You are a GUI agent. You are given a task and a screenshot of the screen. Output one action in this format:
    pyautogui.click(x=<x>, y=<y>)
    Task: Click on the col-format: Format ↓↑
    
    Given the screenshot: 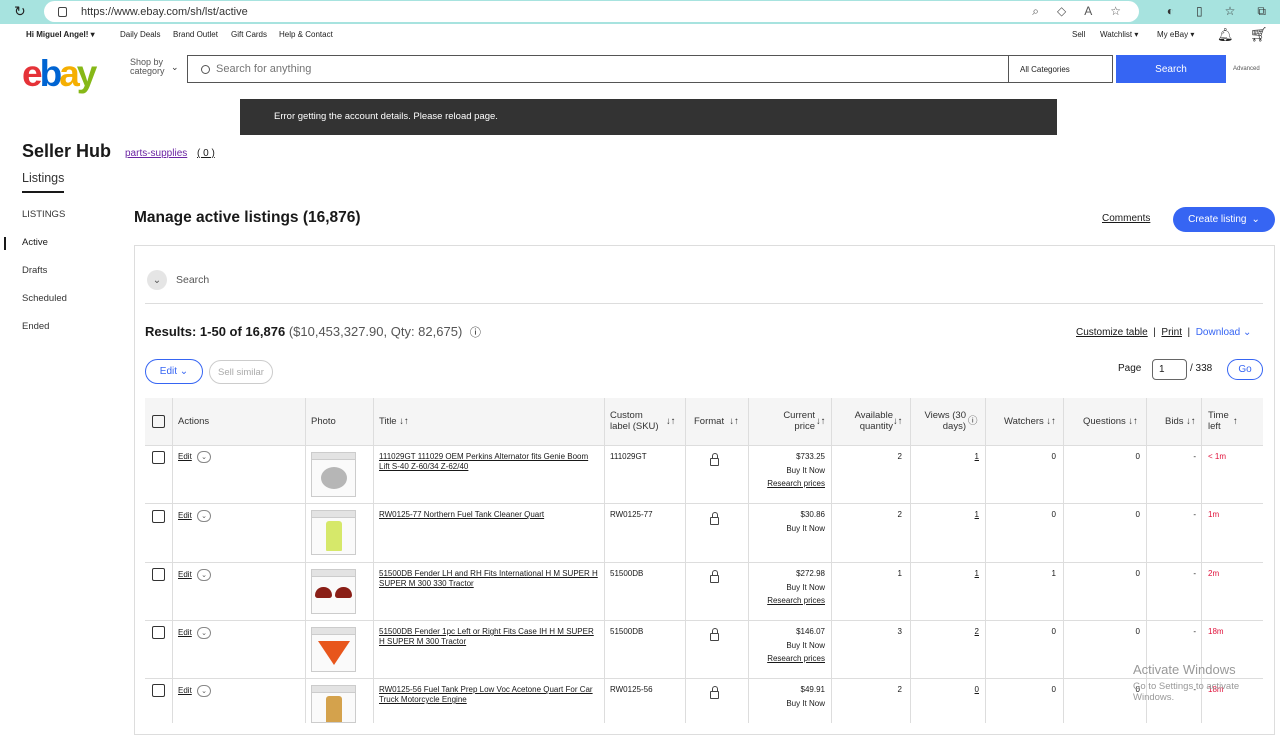 What is the action you would take?
    pyautogui.click(x=716, y=421)
    